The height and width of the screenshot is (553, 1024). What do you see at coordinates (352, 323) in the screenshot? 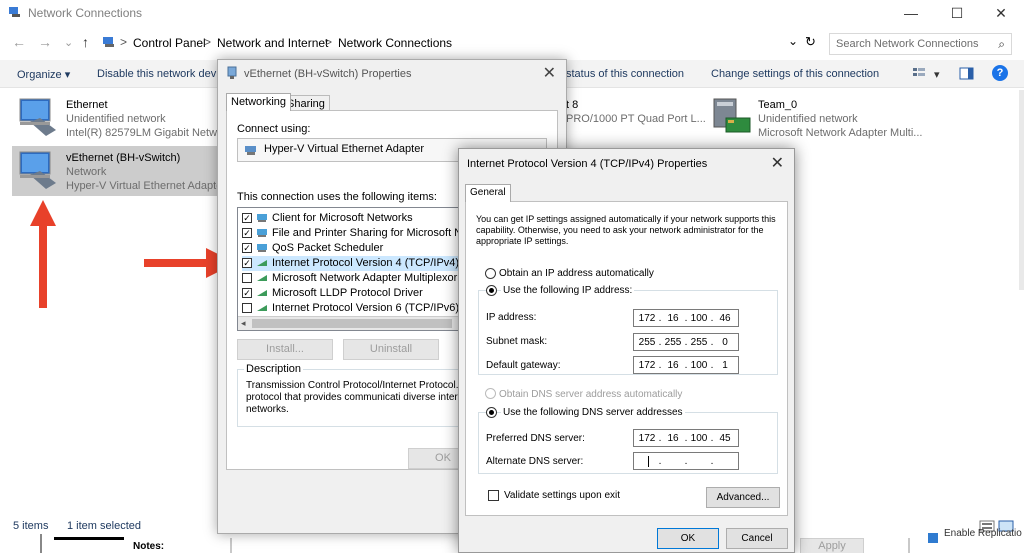
I see `scrollbar-thumb` at bounding box center [352, 323].